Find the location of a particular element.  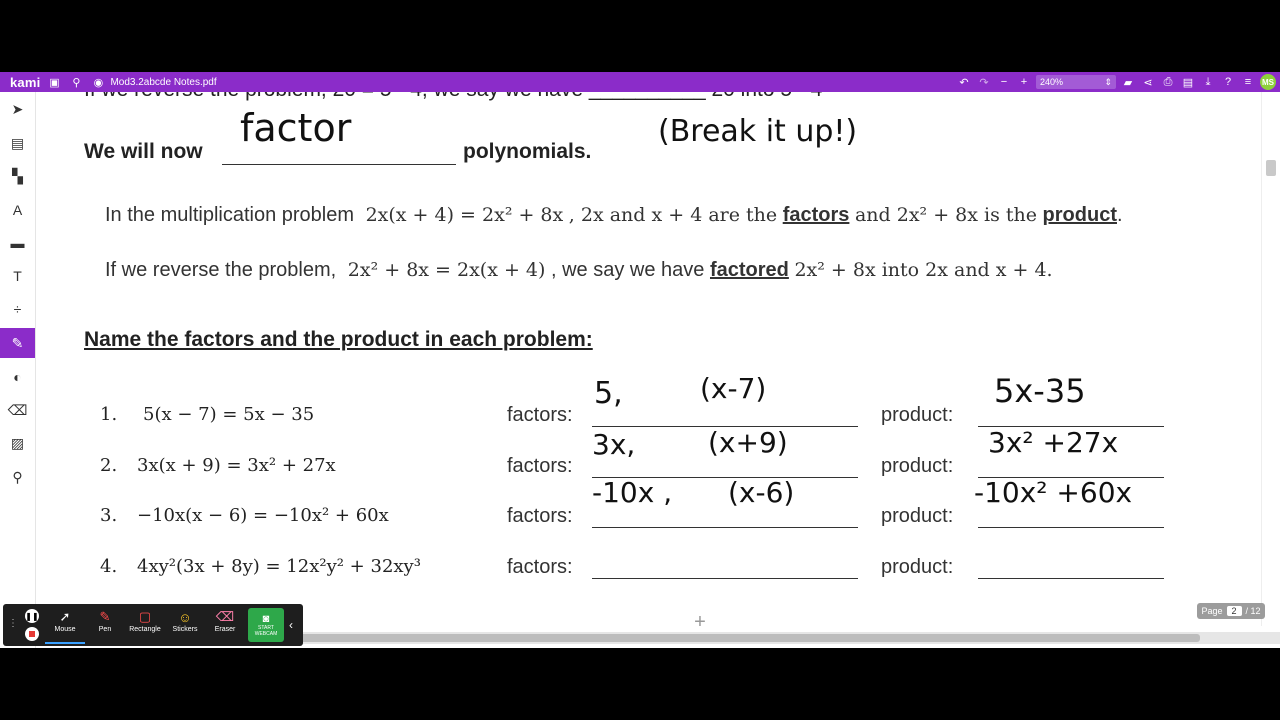

eraser-tool-icon: ⌫ is located at coordinates (17, 410).